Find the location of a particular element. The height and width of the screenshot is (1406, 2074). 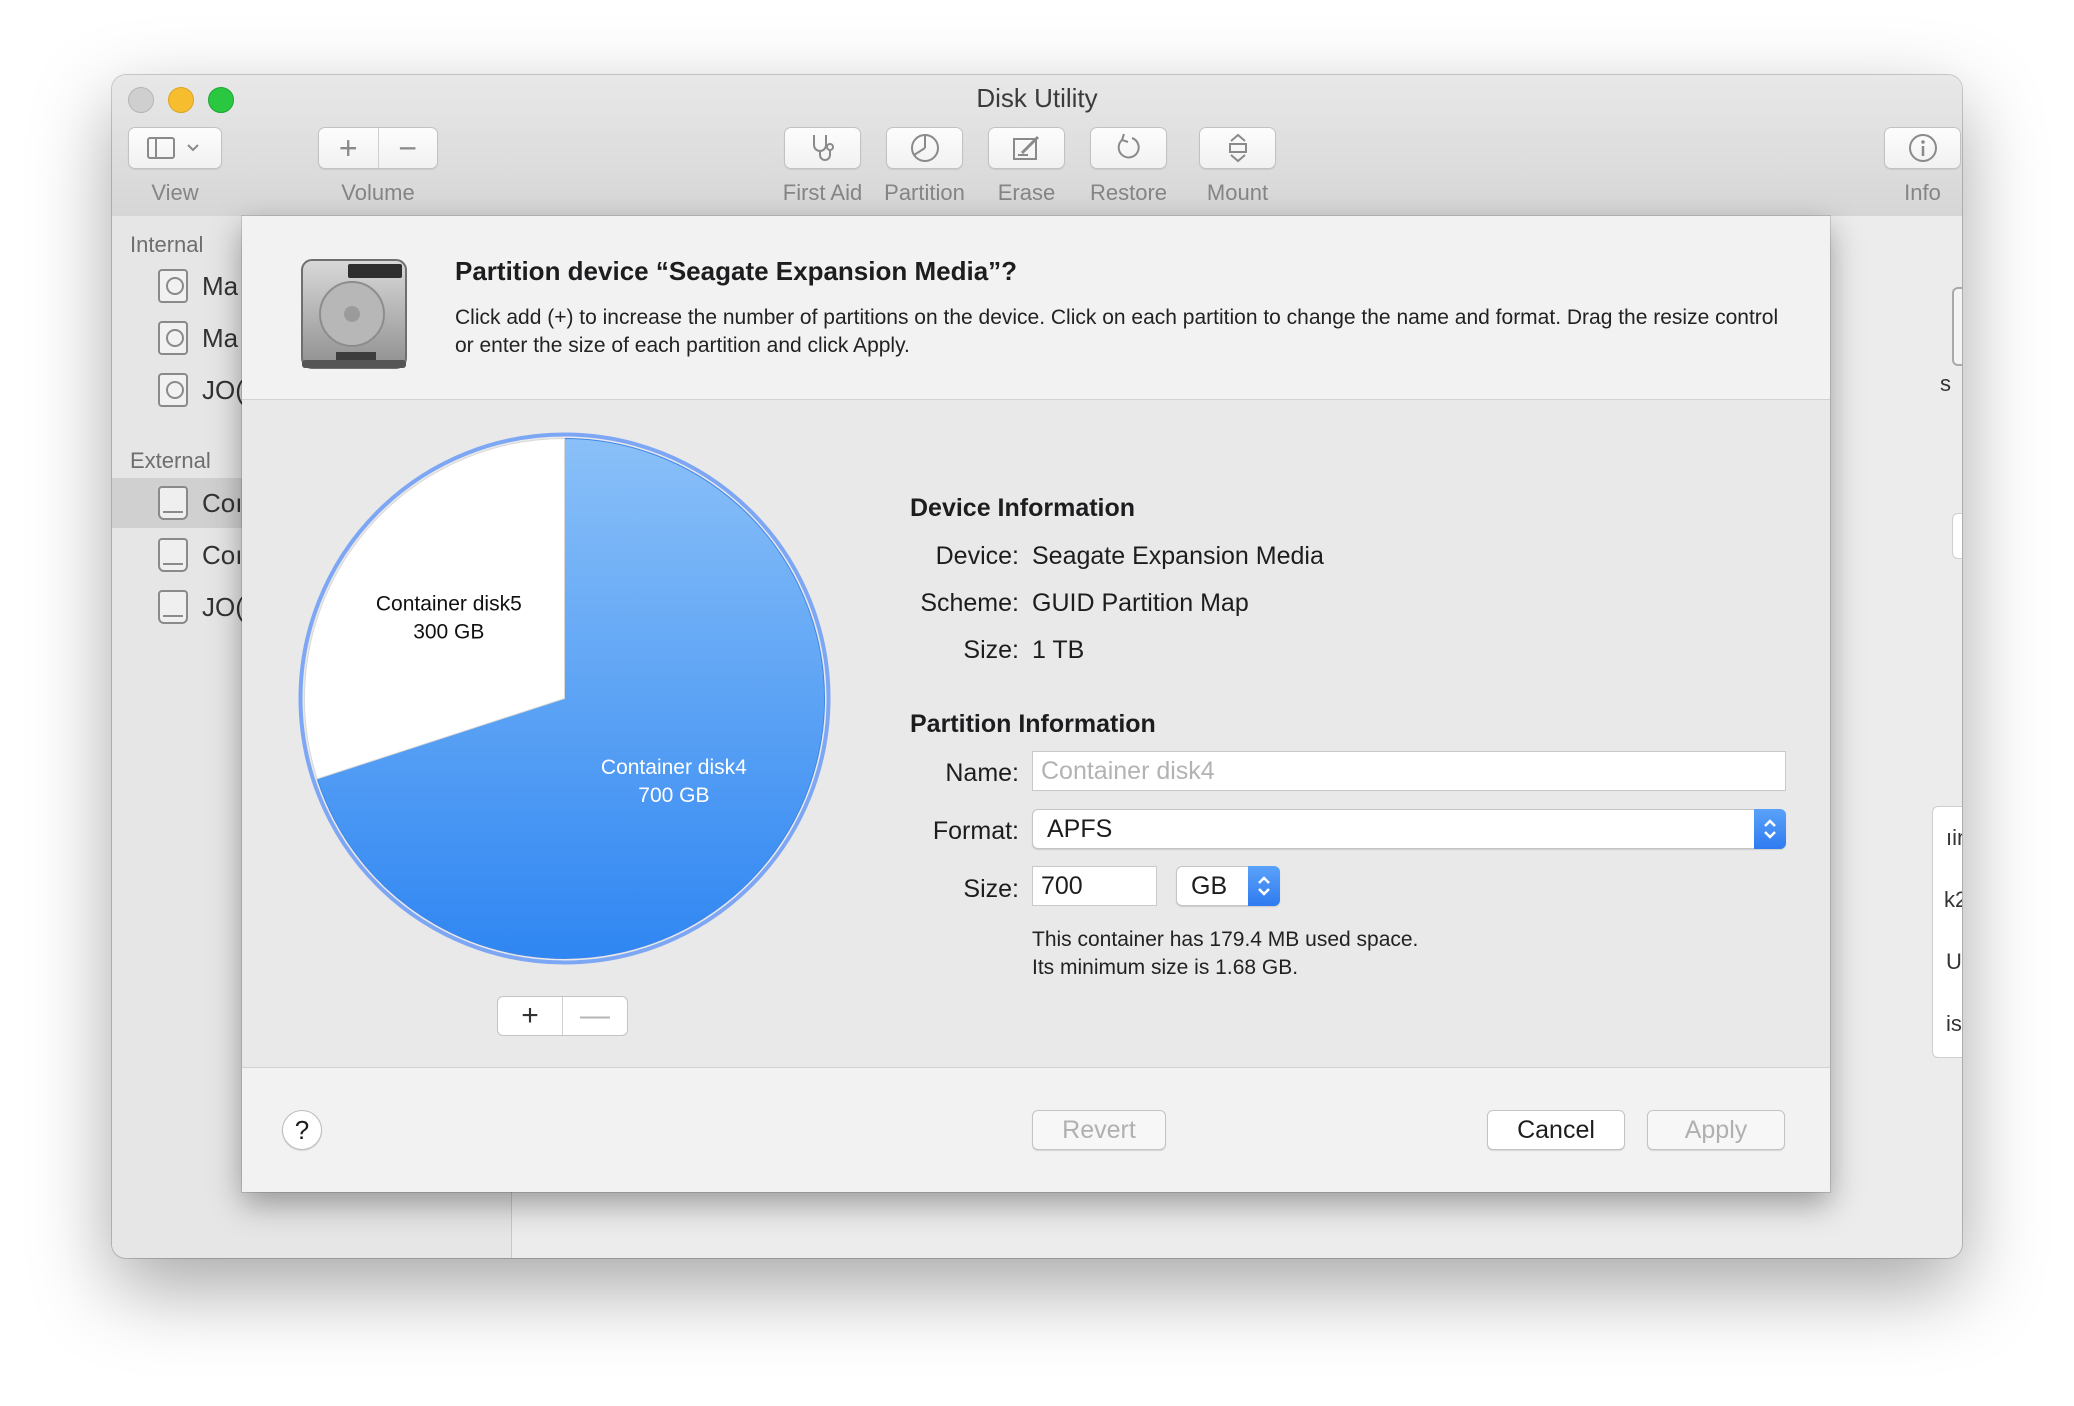

erase-button is located at coordinates (1026, 148).